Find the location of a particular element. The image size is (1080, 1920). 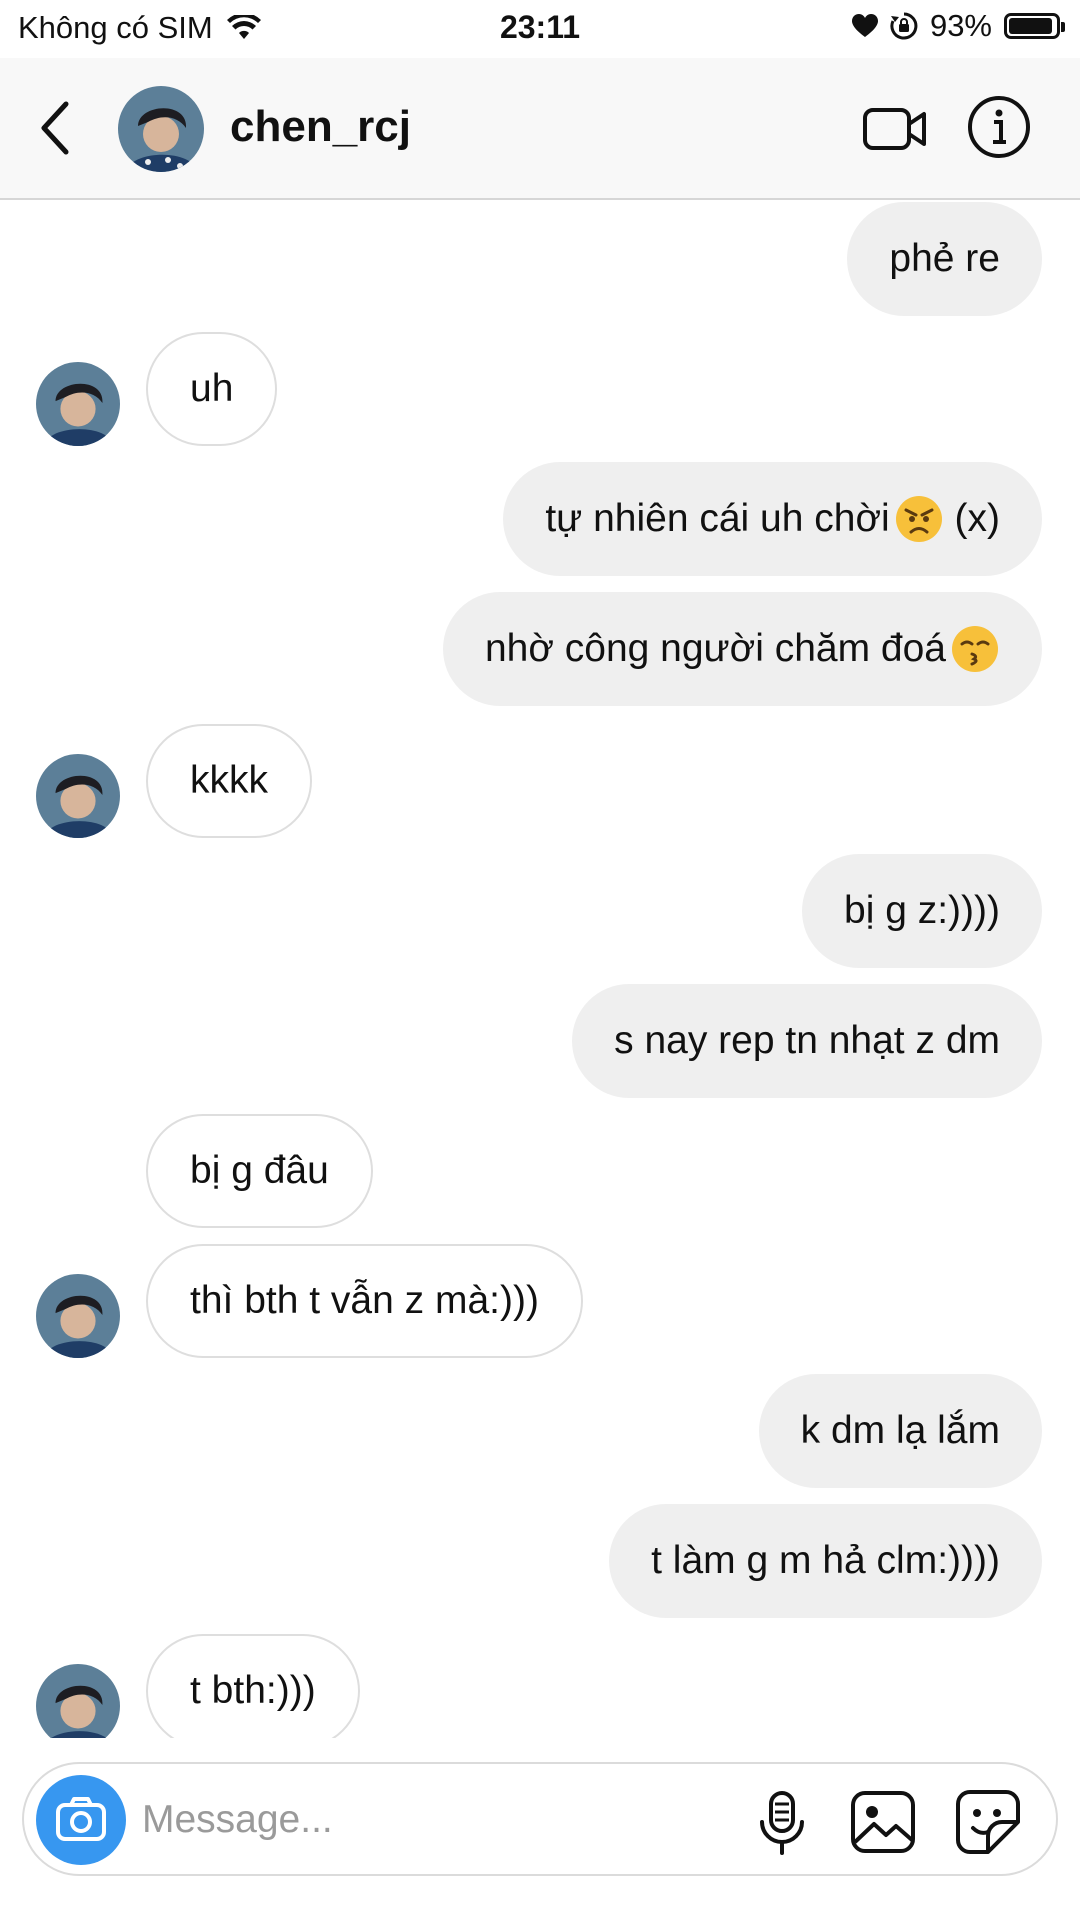

status-right: 93% is located at coordinates (958, 26).